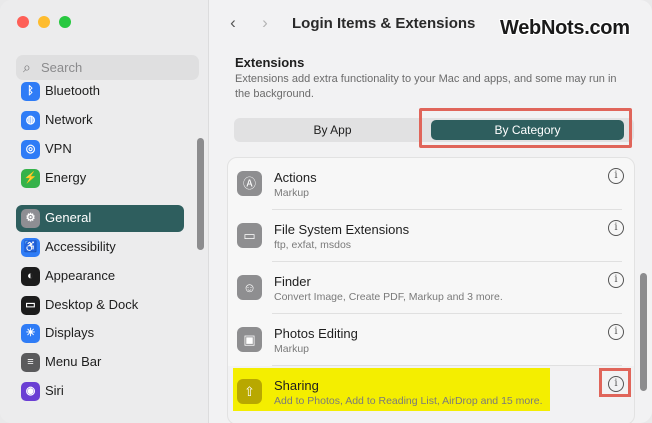 Image resolution: width=652 pixels, height=423 pixels. I want to click on chevron-right-icon: ›, so click(265, 22).